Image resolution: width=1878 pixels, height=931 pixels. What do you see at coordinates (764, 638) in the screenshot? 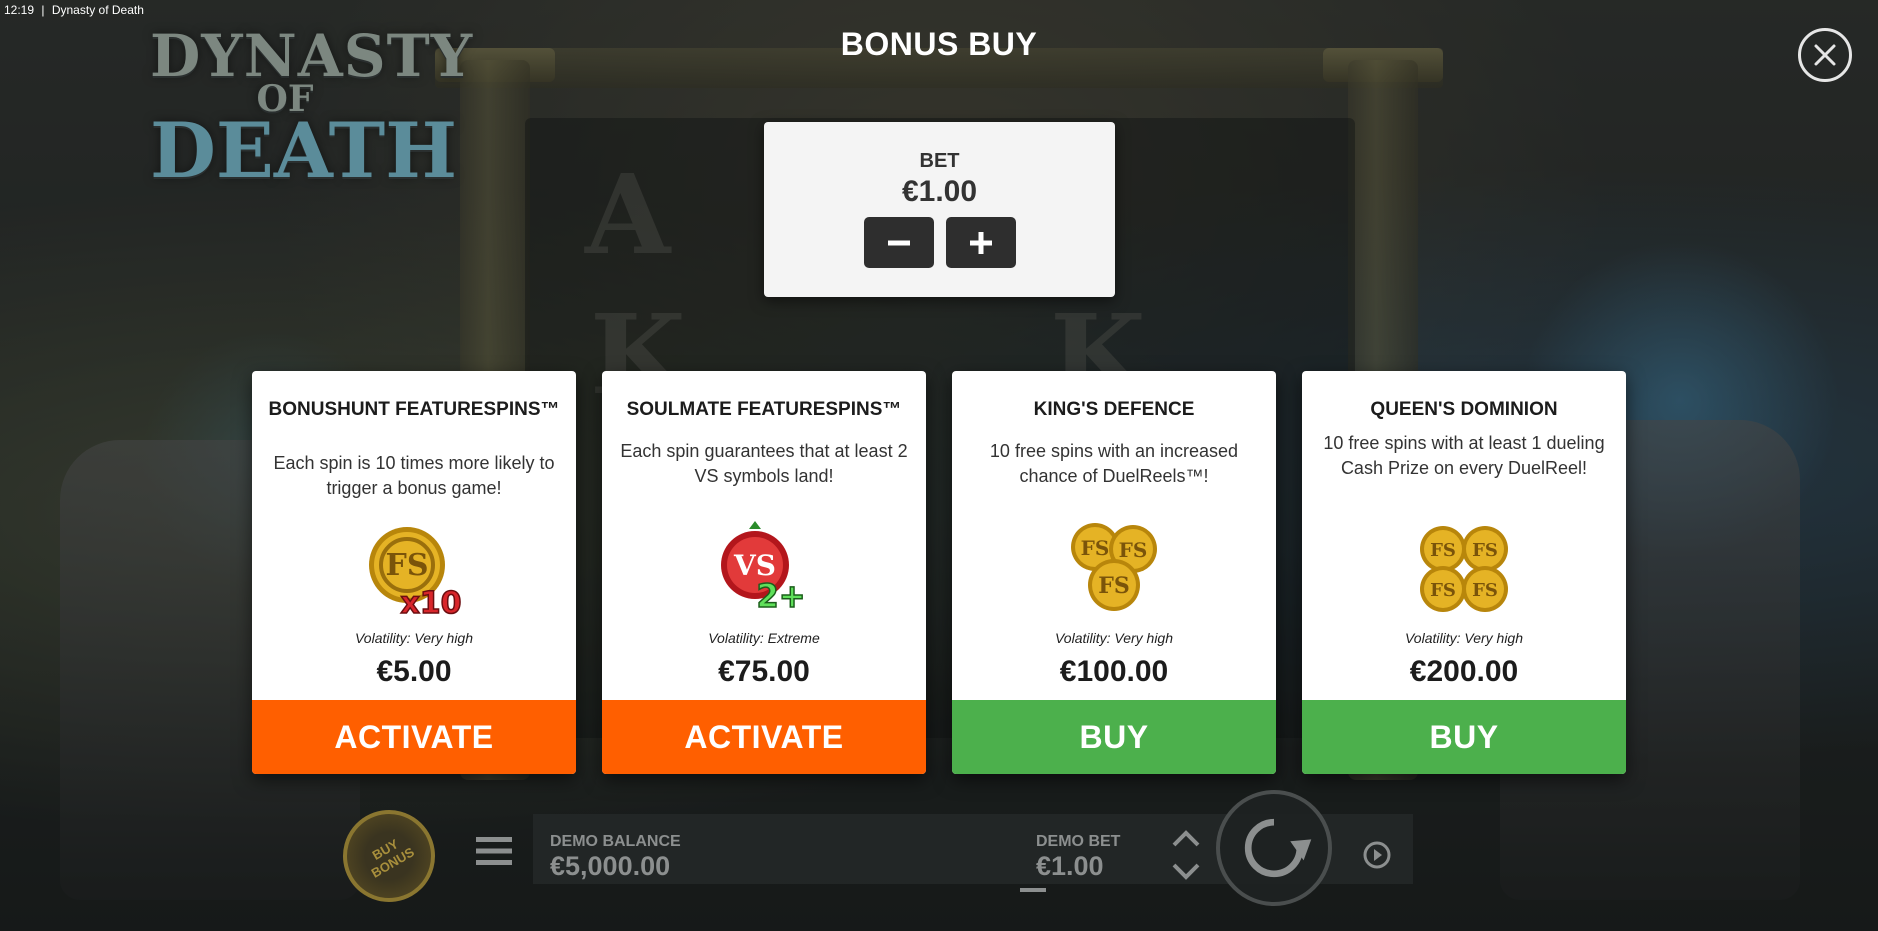
I see `card-volatility: Volatility: Extreme` at bounding box center [764, 638].